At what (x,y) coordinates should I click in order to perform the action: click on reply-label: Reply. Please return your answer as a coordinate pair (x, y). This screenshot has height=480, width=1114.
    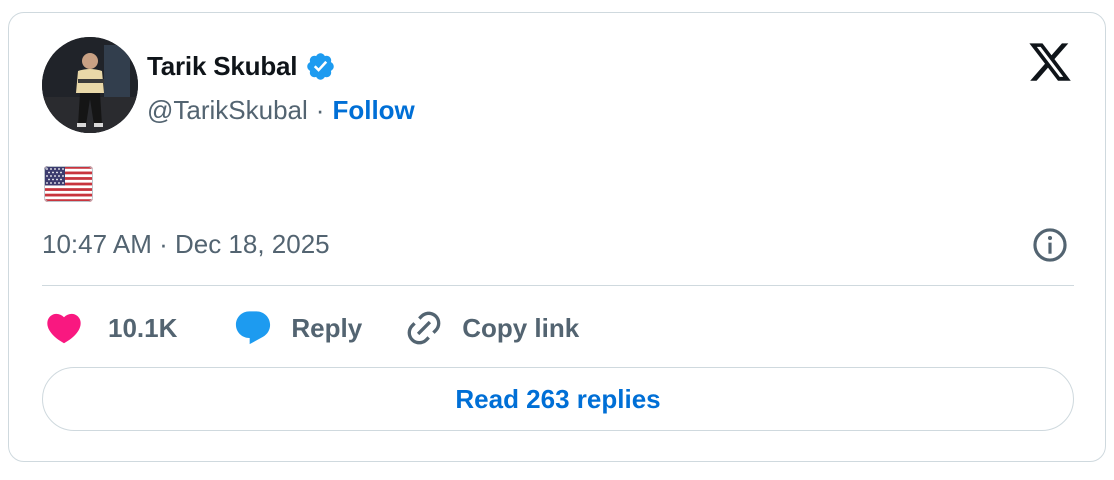
    Looking at the image, I should click on (327, 327).